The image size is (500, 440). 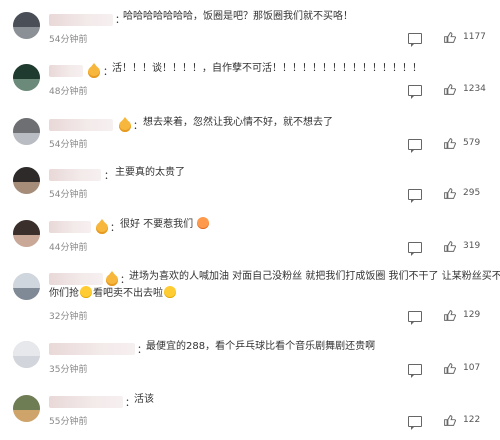 I want to click on like-count: 1177, so click(x=474, y=37).